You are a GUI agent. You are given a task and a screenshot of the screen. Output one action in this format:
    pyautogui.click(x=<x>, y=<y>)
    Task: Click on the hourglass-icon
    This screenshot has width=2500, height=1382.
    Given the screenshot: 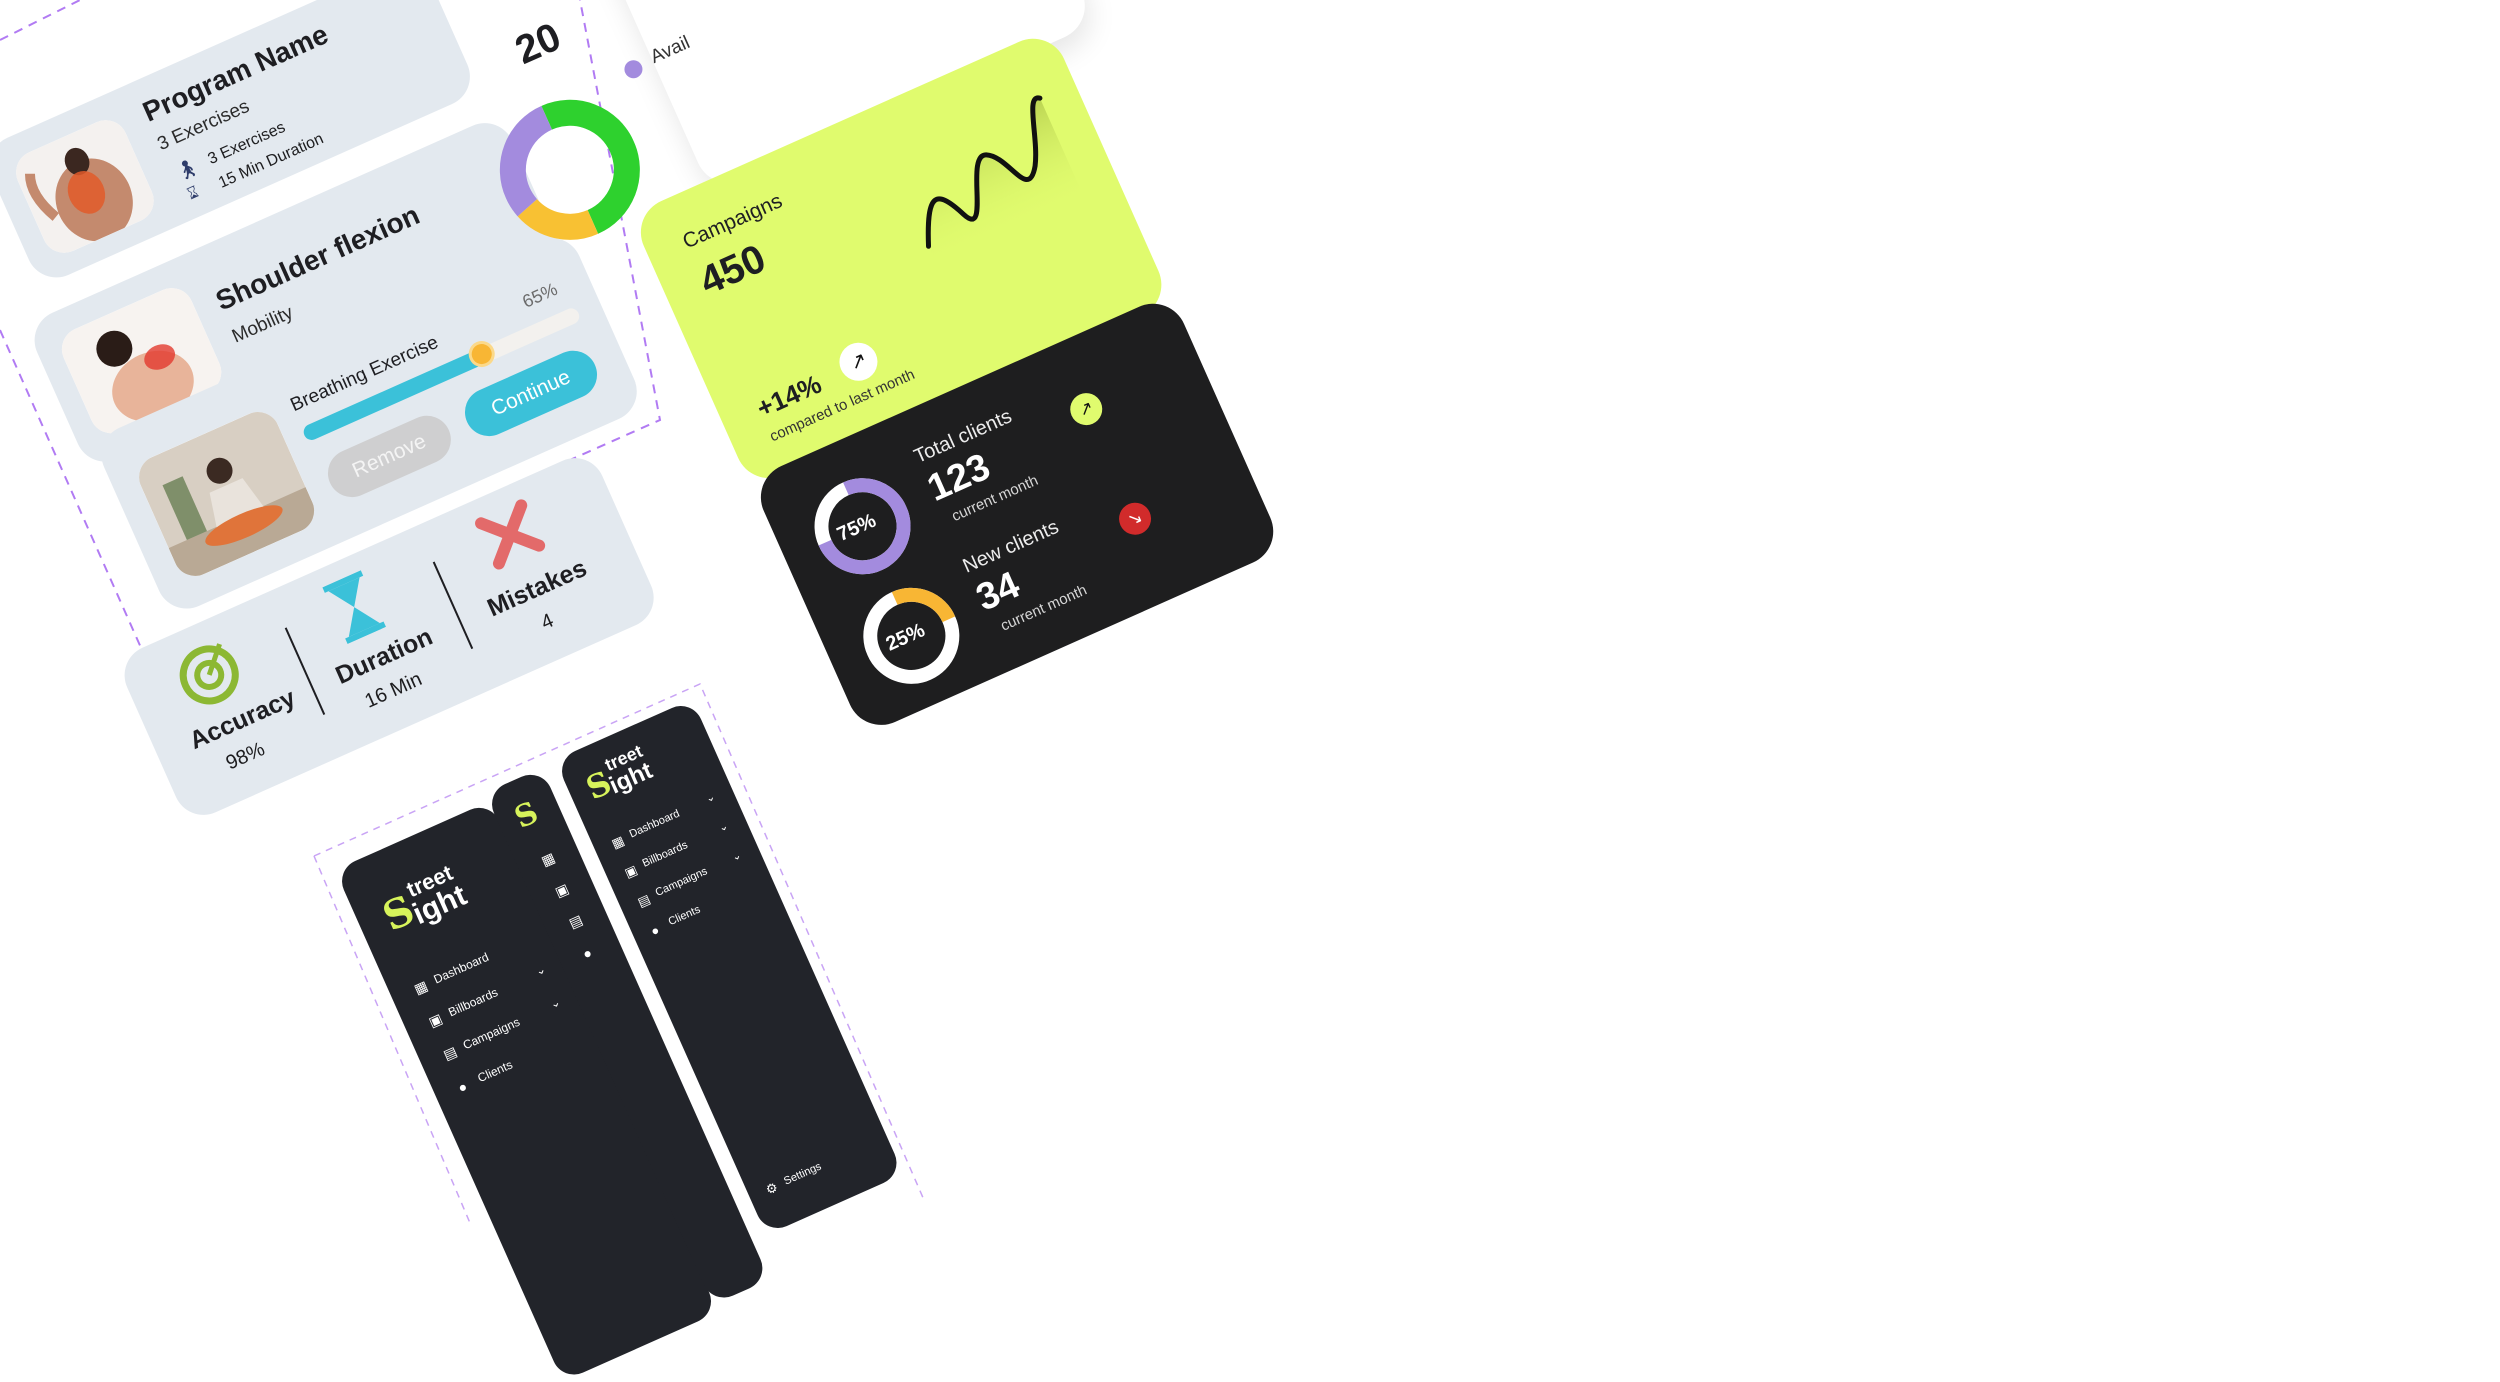 What is the action you would take?
    pyautogui.click(x=355, y=610)
    